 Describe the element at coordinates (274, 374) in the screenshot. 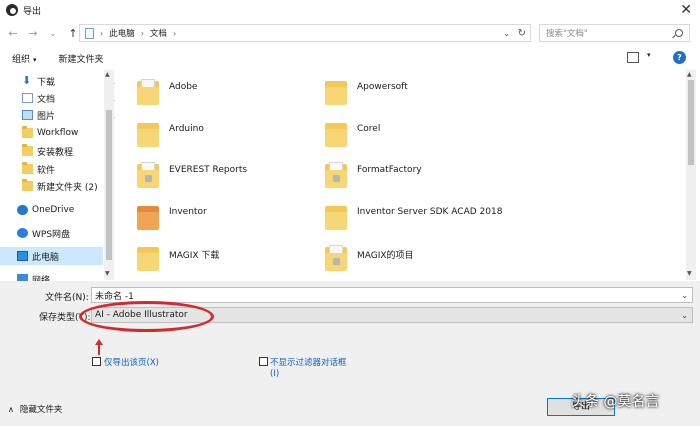

I see `no-filter-dialog-label-shortcut: (I)` at that location.